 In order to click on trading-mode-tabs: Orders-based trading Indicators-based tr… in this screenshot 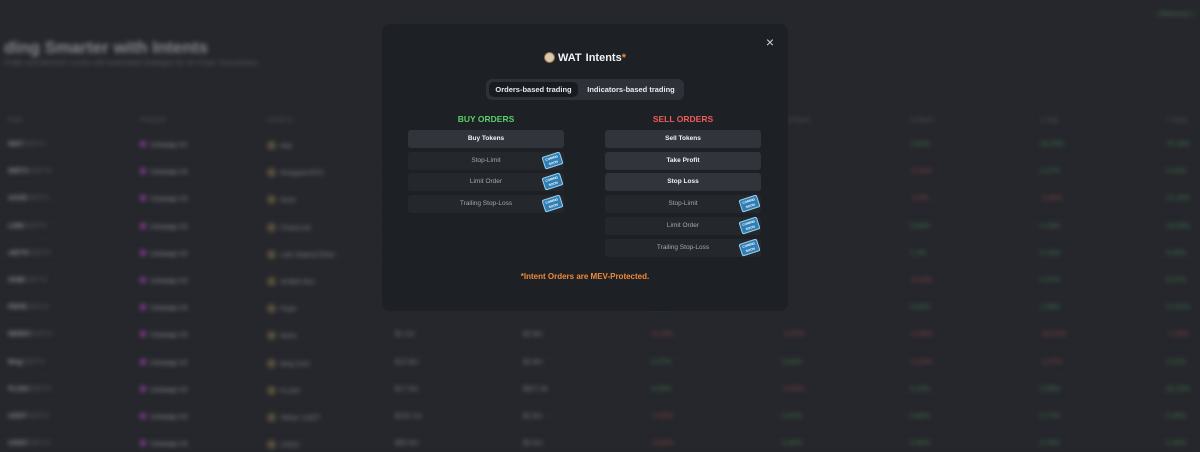, I will do `click(585, 89)`.